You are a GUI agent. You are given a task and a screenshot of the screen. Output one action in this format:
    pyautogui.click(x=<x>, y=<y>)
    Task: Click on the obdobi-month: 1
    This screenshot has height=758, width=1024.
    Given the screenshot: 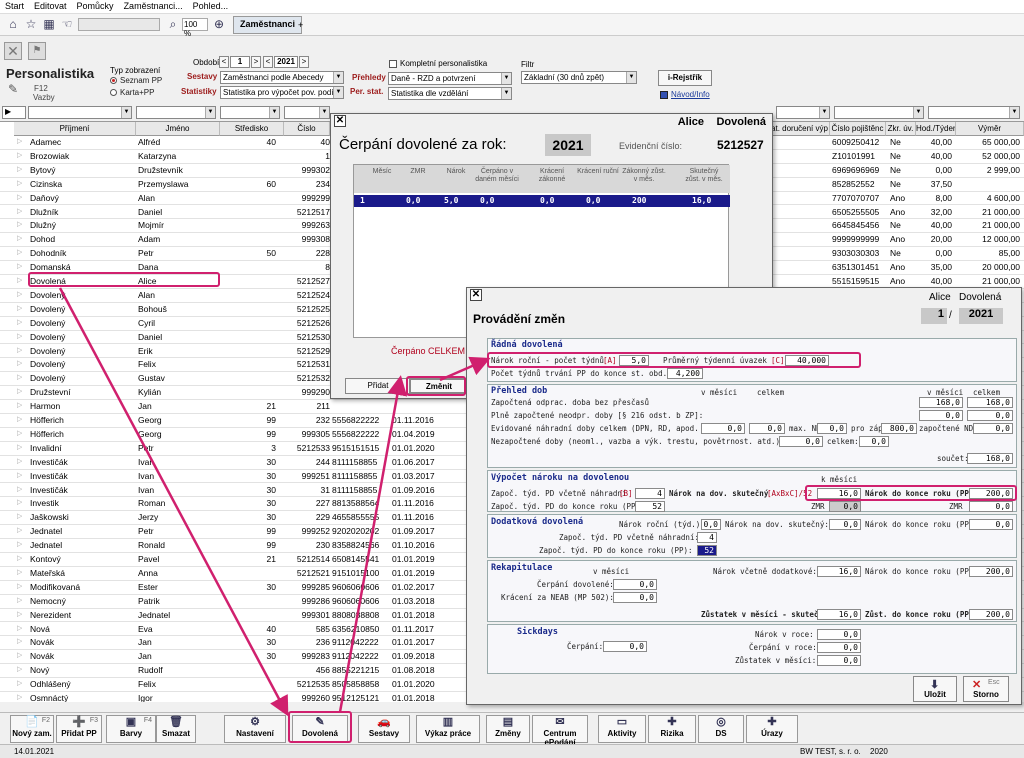 What is the action you would take?
    pyautogui.click(x=240, y=62)
    